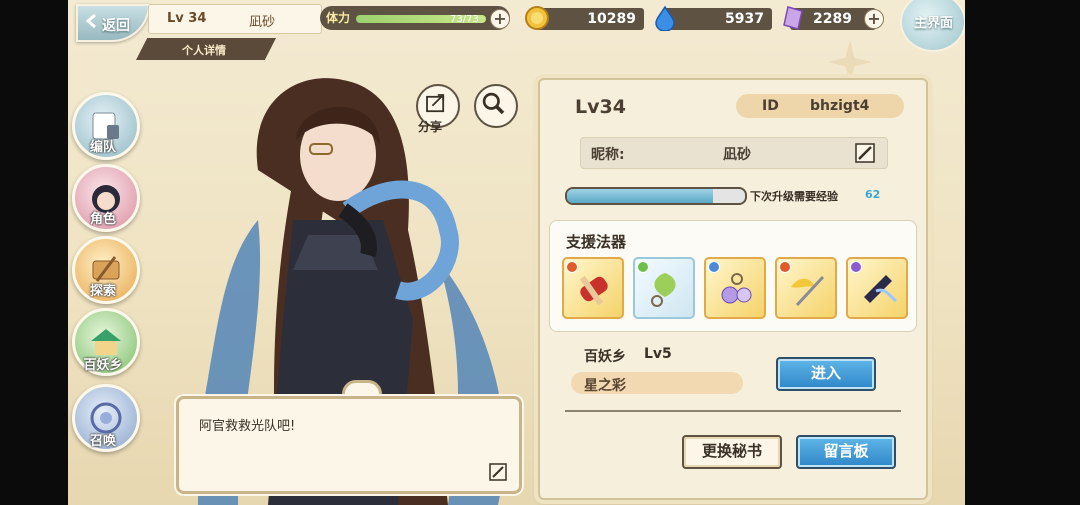 This screenshot has width=1080, height=505. Describe the element at coordinates (102, 147) in the screenshot. I see `nav-team-label: 编队` at that location.